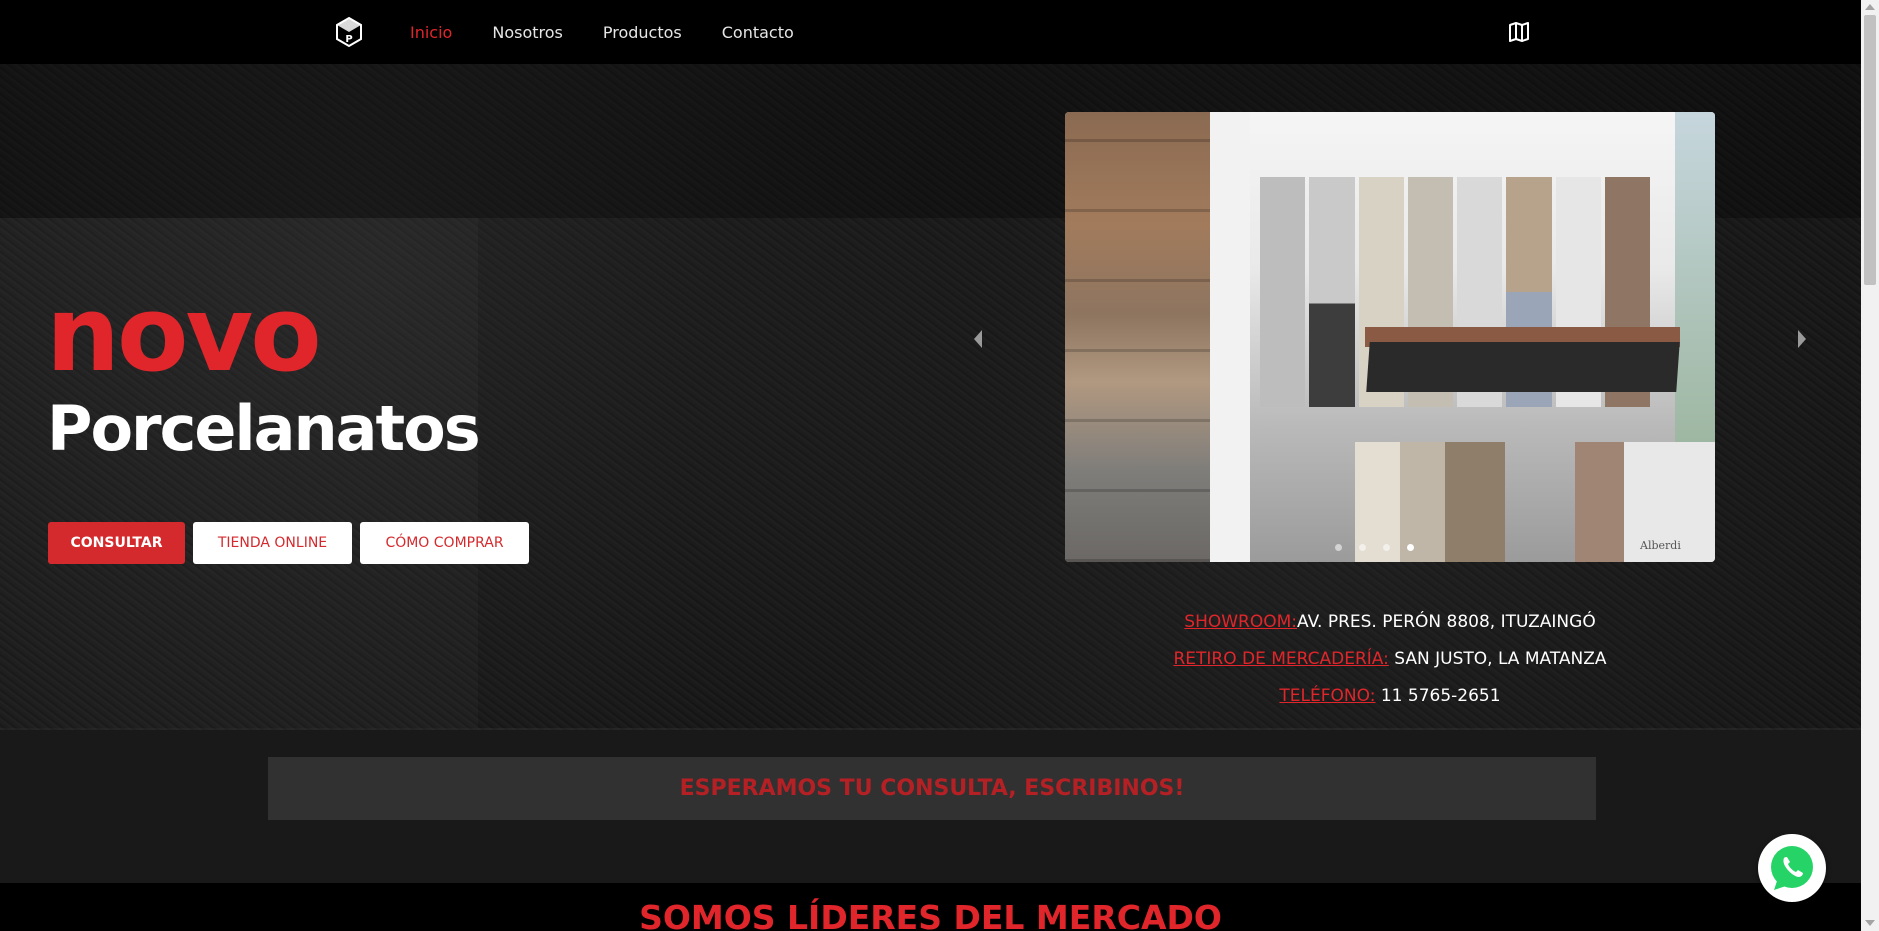 This screenshot has height=931, width=1879. What do you see at coordinates (930, 32) in the screenshot?
I see `top-navbar: P Inicio Nosotros Productos Contacto` at bounding box center [930, 32].